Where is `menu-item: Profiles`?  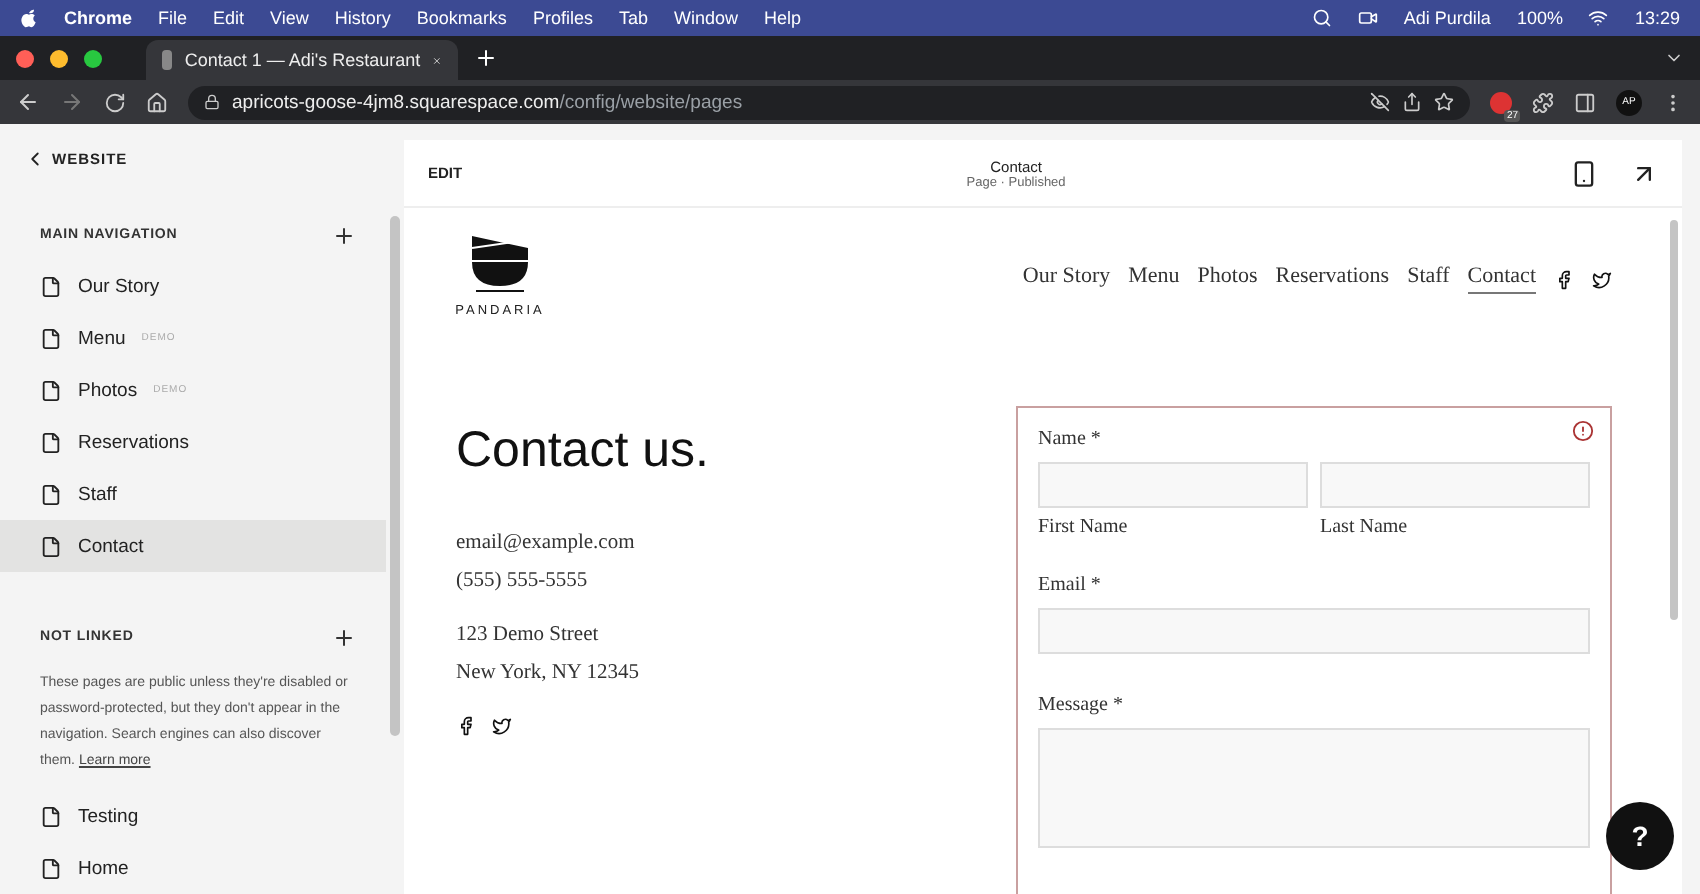
menu-item: Profiles is located at coordinates (562, 18).